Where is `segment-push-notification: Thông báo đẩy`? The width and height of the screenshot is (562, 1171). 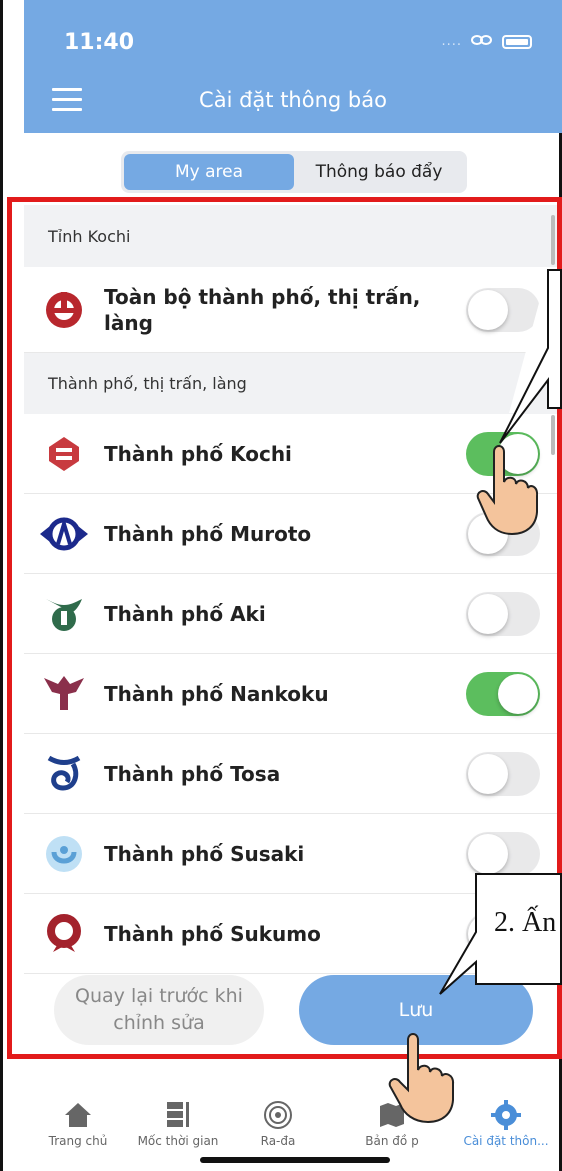
segment-push-notification: Thông báo đẩy is located at coordinates (379, 172).